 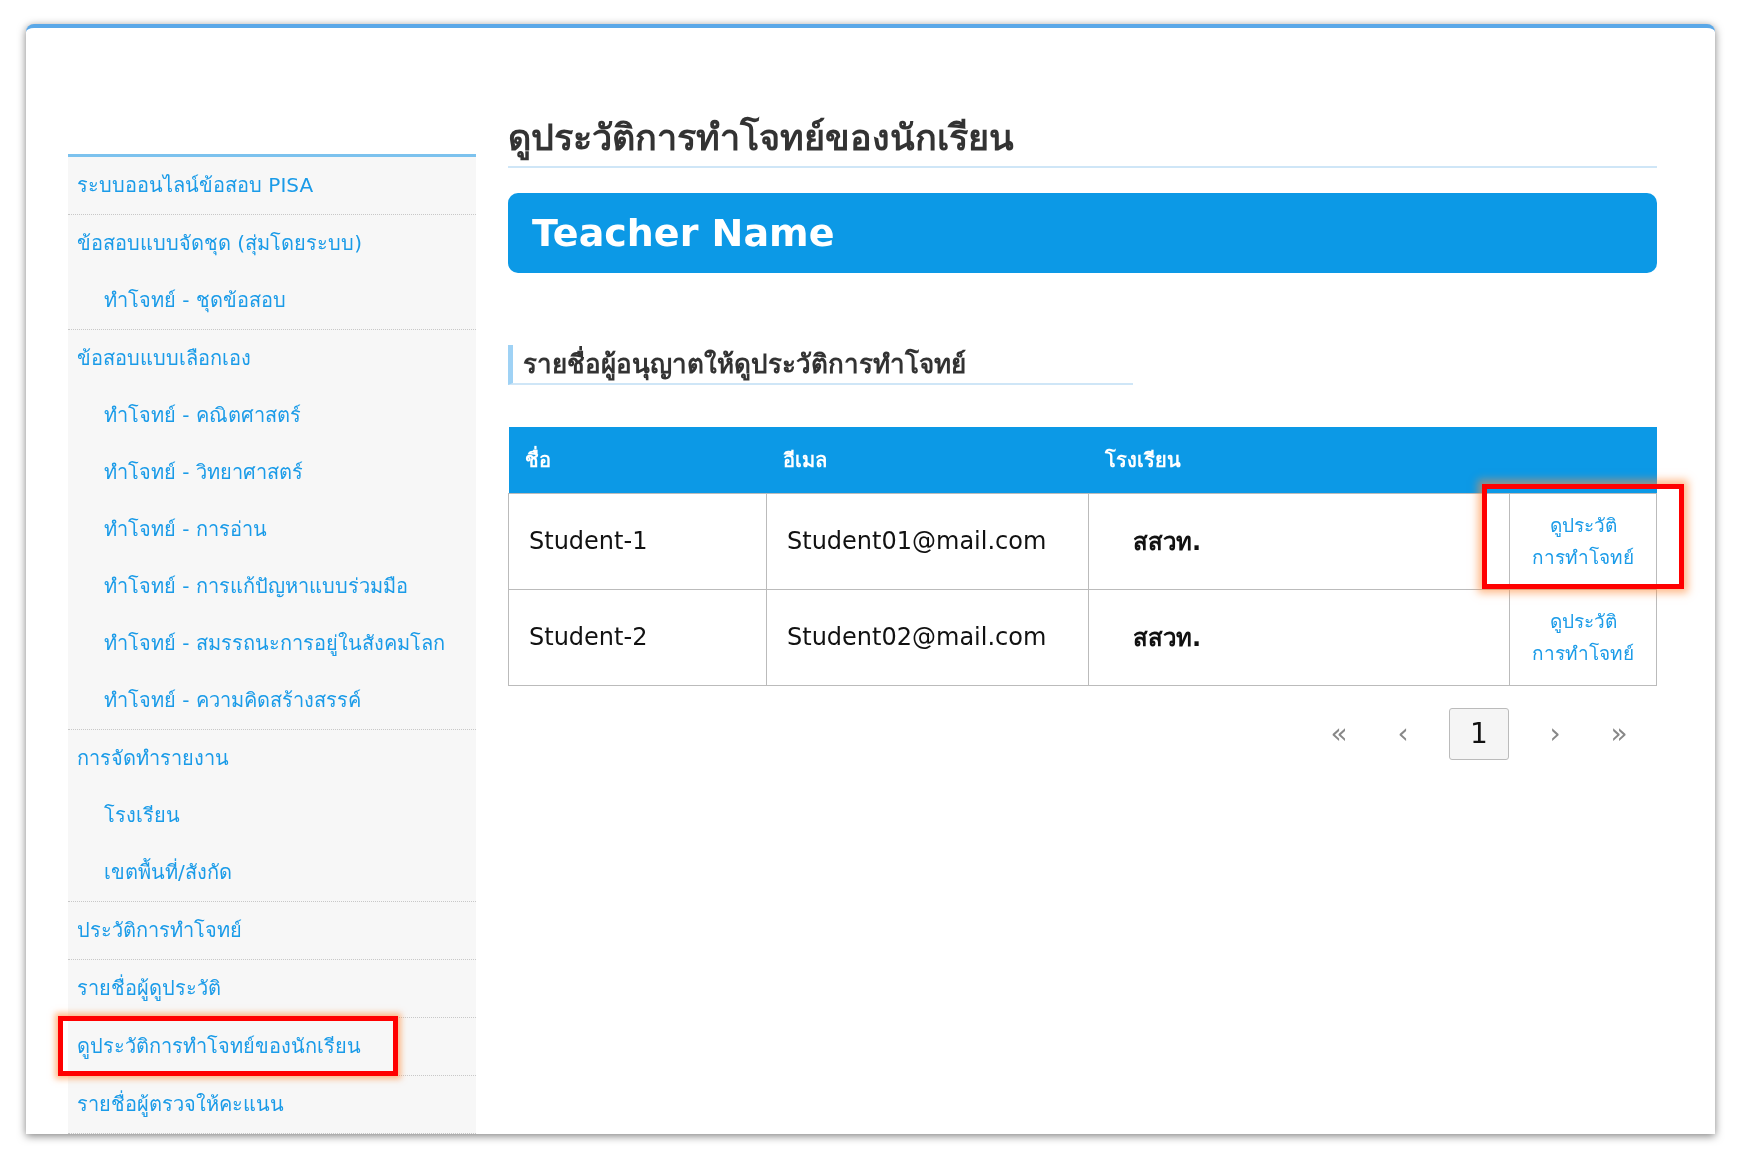 What do you see at coordinates (637, 541) in the screenshot?
I see `table-cell: Student-1` at bounding box center [637, 541].